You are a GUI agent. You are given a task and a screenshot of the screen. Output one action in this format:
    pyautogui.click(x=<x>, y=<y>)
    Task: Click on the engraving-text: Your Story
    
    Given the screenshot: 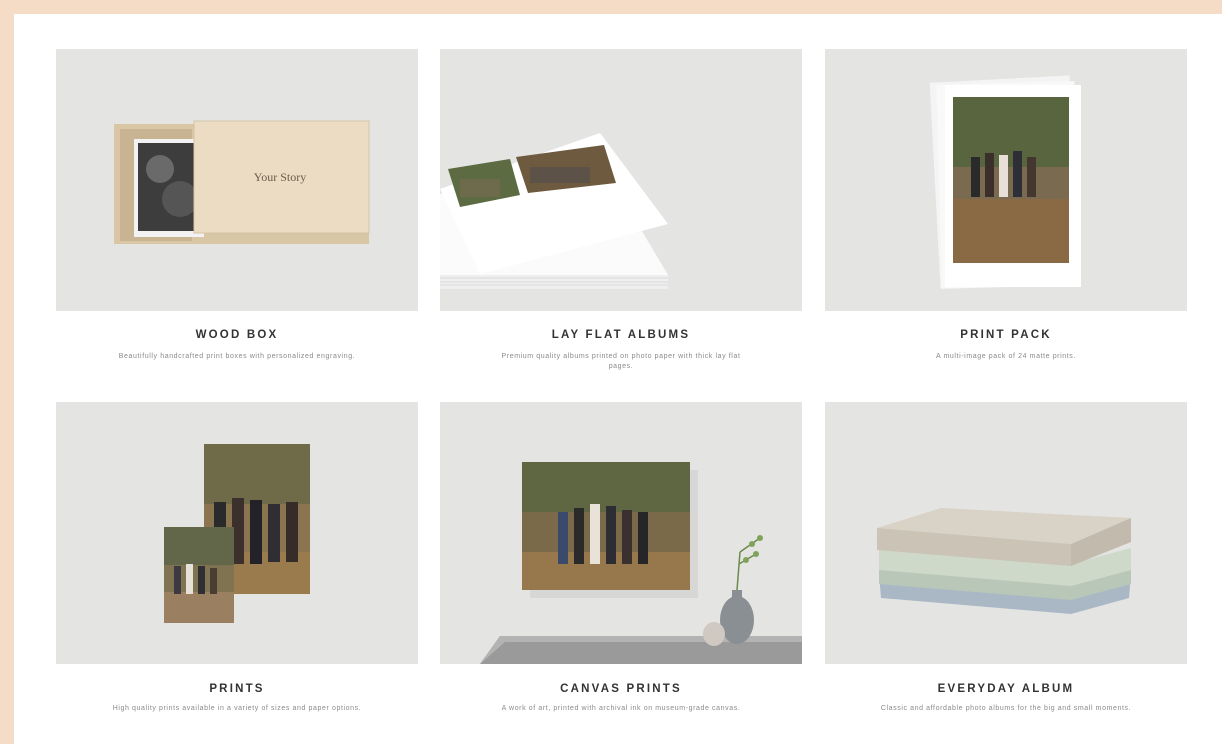 What is the action you would take?
    pyautogui.click(x=280, y=177)
    